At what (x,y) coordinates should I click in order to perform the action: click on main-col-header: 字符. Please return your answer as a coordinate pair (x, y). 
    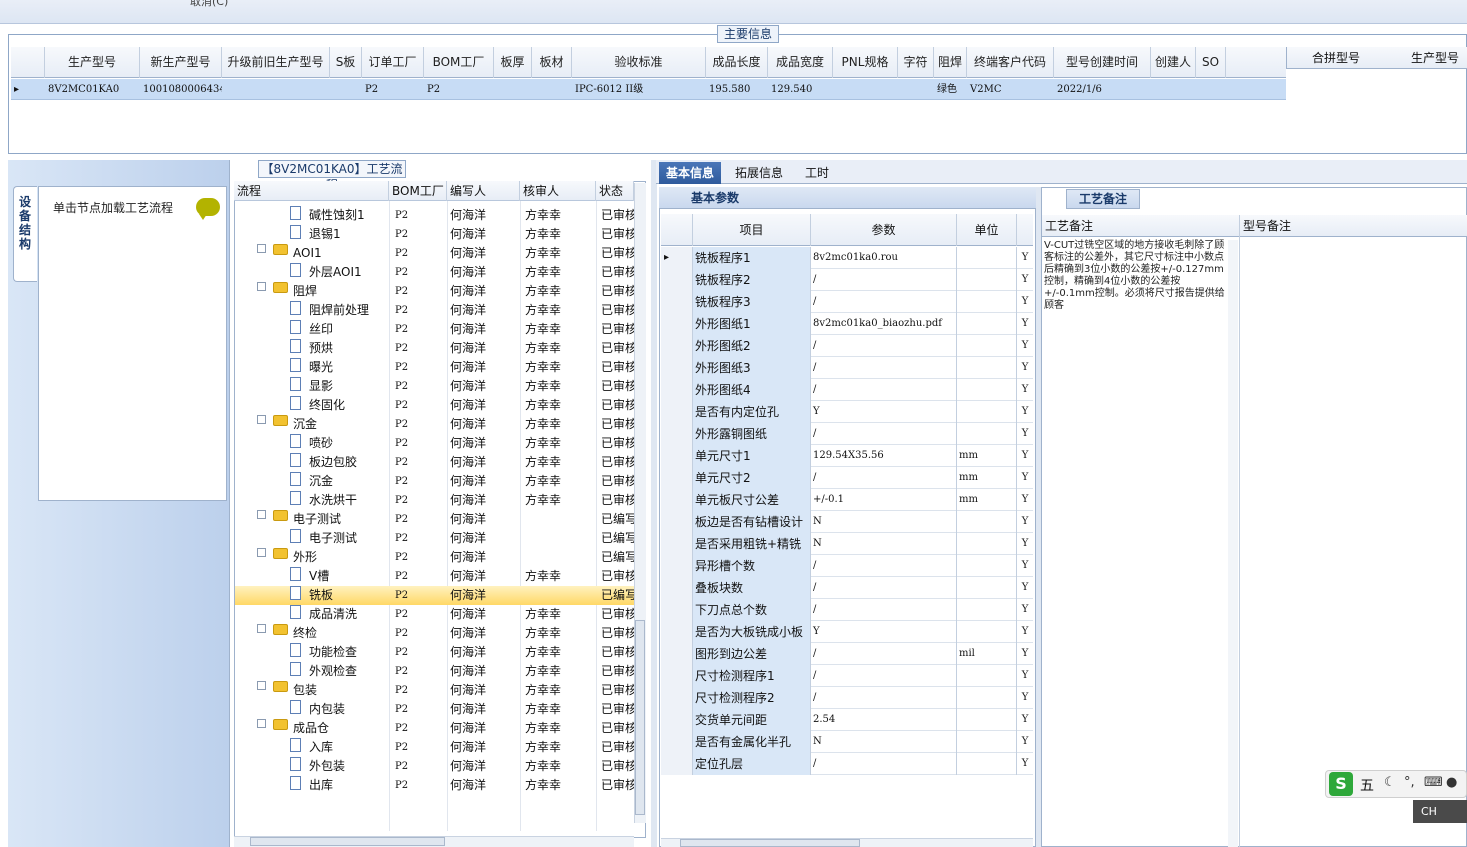
    Looking at the image, I should click on (916, 62).